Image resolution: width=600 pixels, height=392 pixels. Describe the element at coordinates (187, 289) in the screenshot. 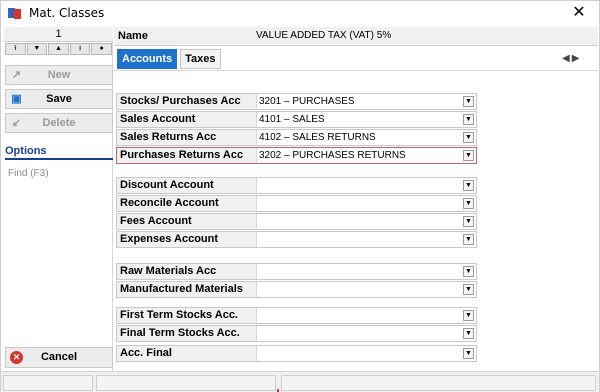

I see `field-label: Manufactured Materials` at that location.